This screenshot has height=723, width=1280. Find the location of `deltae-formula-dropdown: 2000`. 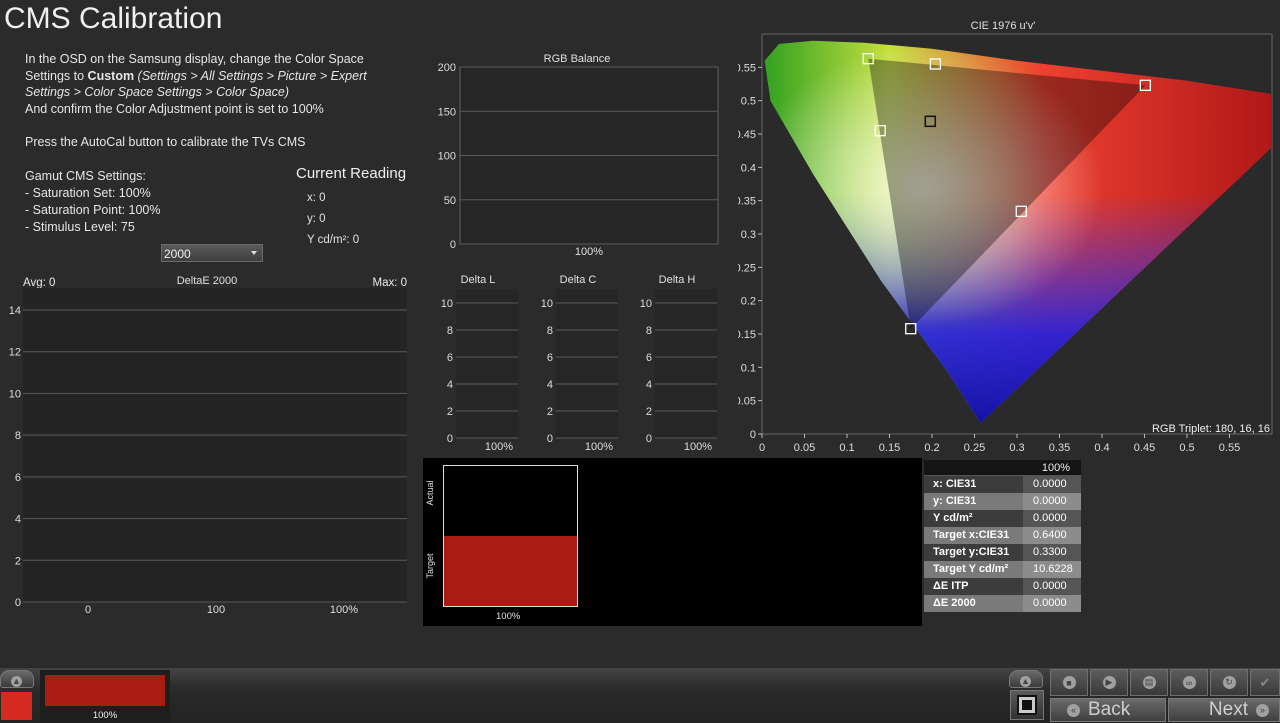

deltae-formula-dropdown: 2000 is located at coordinates (212, 253).